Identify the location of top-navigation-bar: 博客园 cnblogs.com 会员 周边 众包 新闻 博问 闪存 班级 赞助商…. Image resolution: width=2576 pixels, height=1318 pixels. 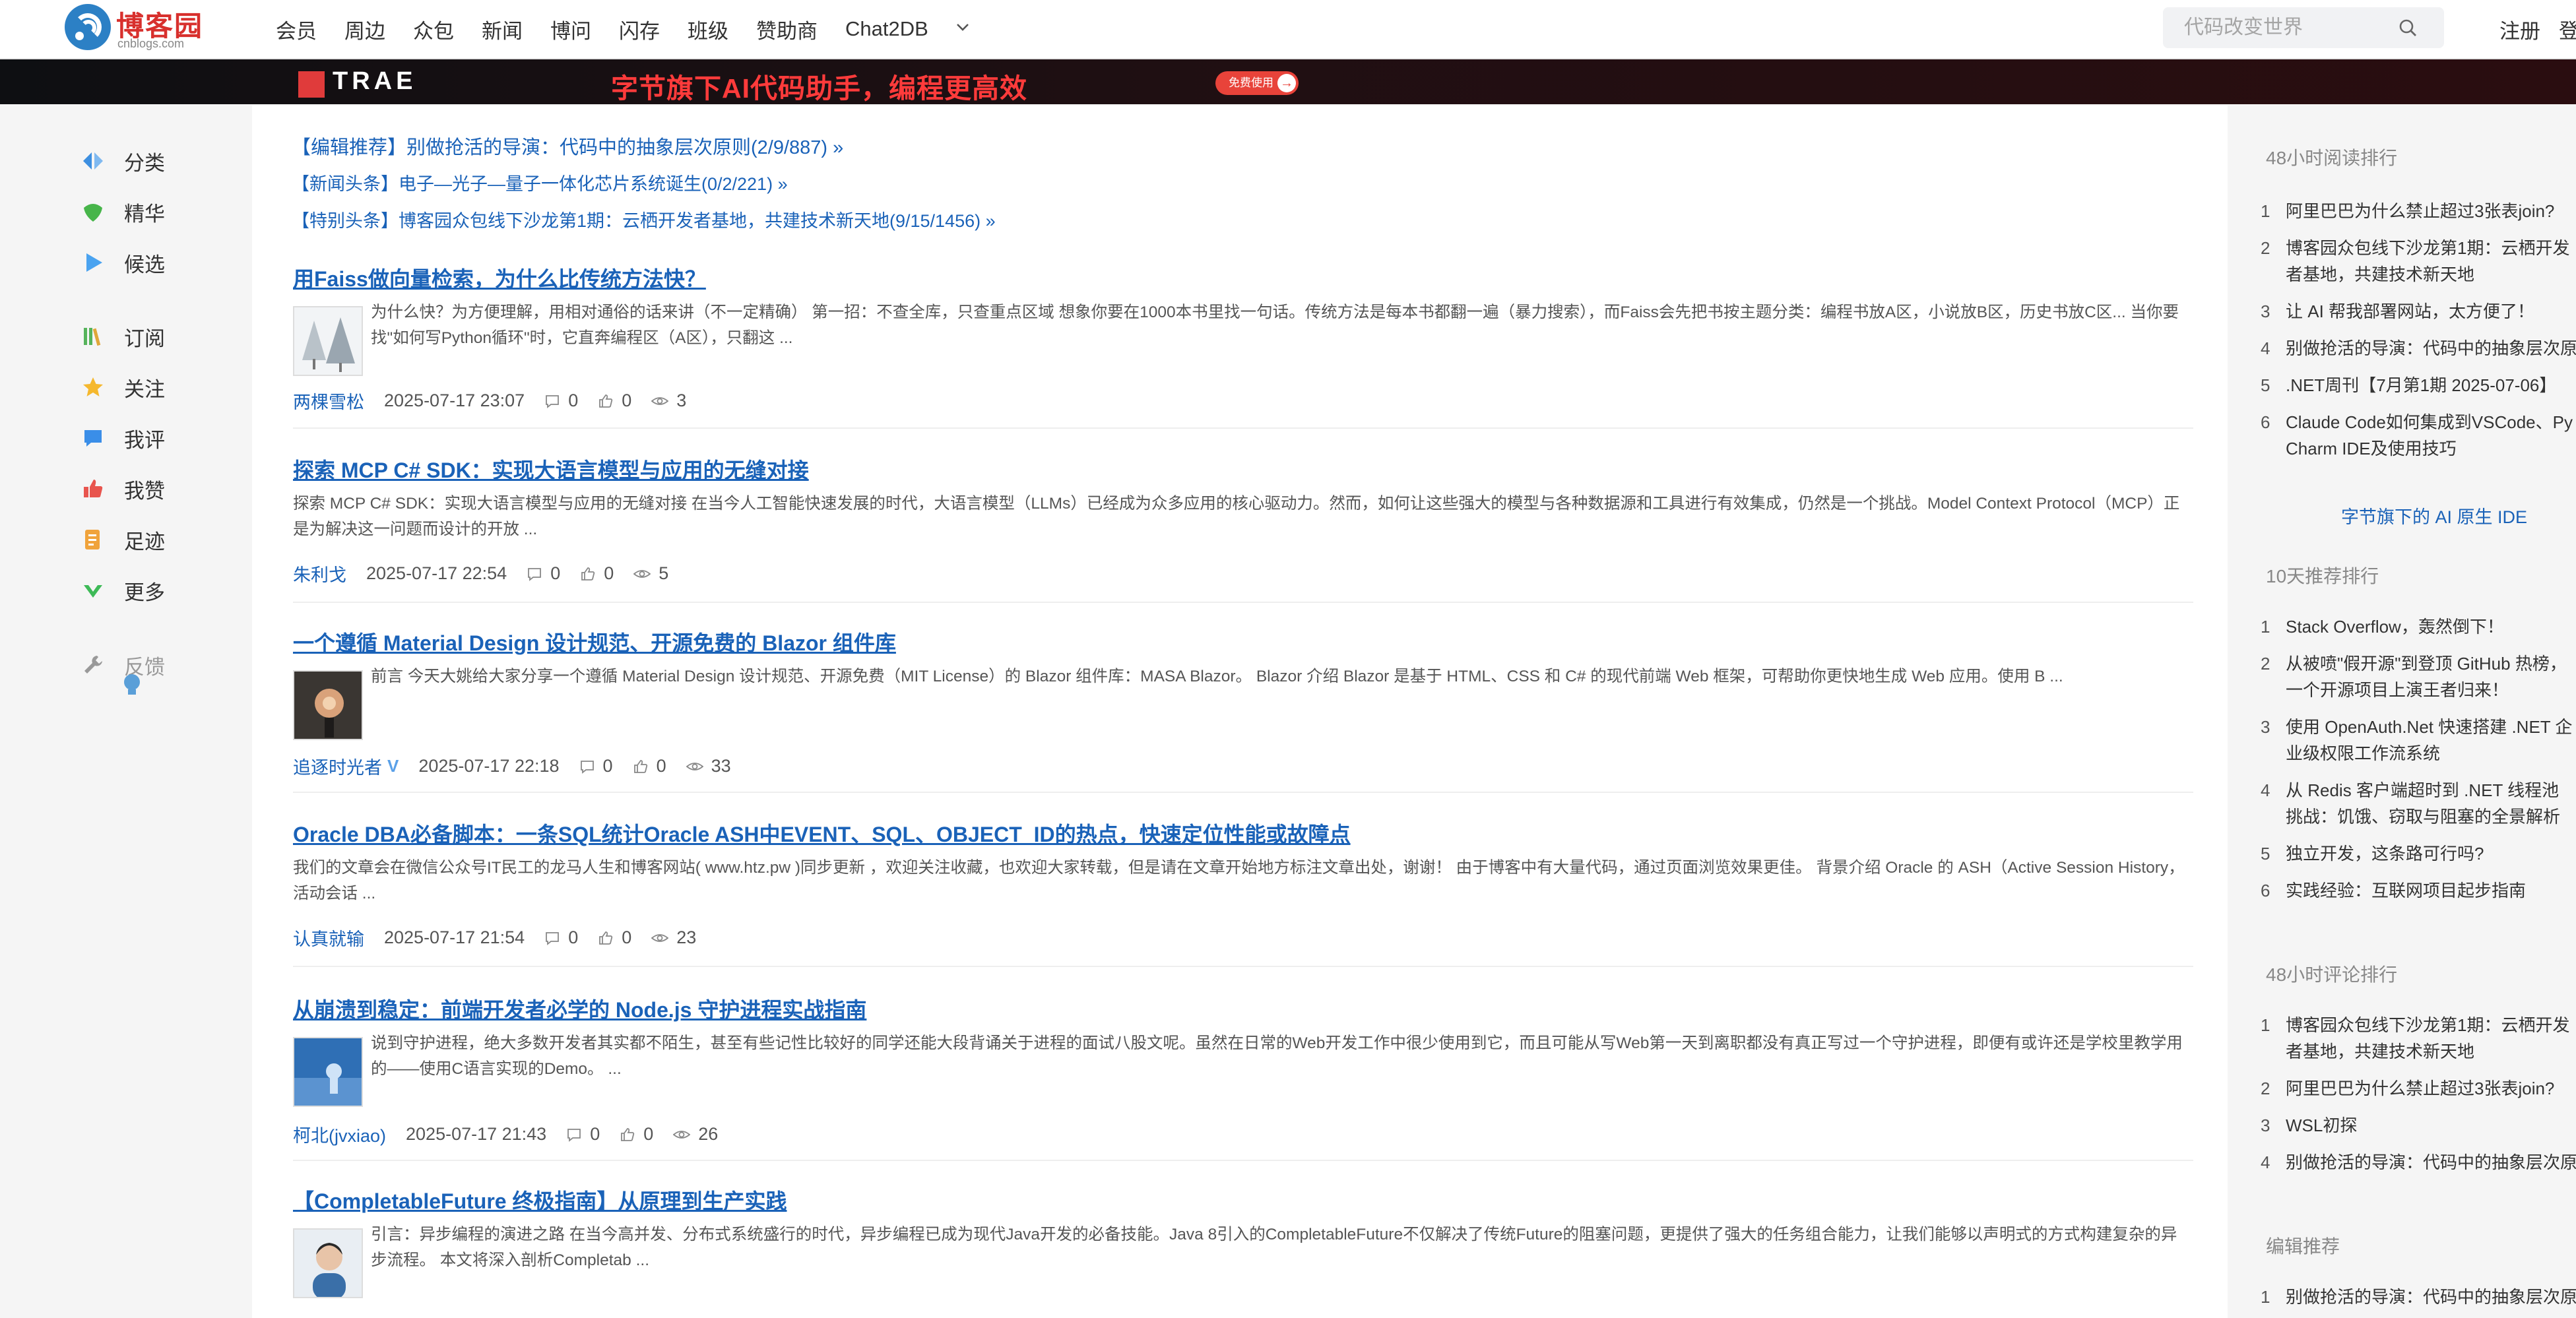
(1288, 30).